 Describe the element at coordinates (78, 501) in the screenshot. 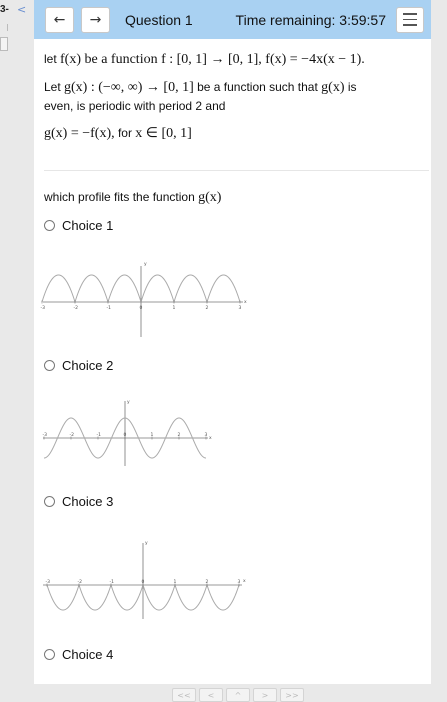

I see `choice-3-option: Choice 3` at that location.